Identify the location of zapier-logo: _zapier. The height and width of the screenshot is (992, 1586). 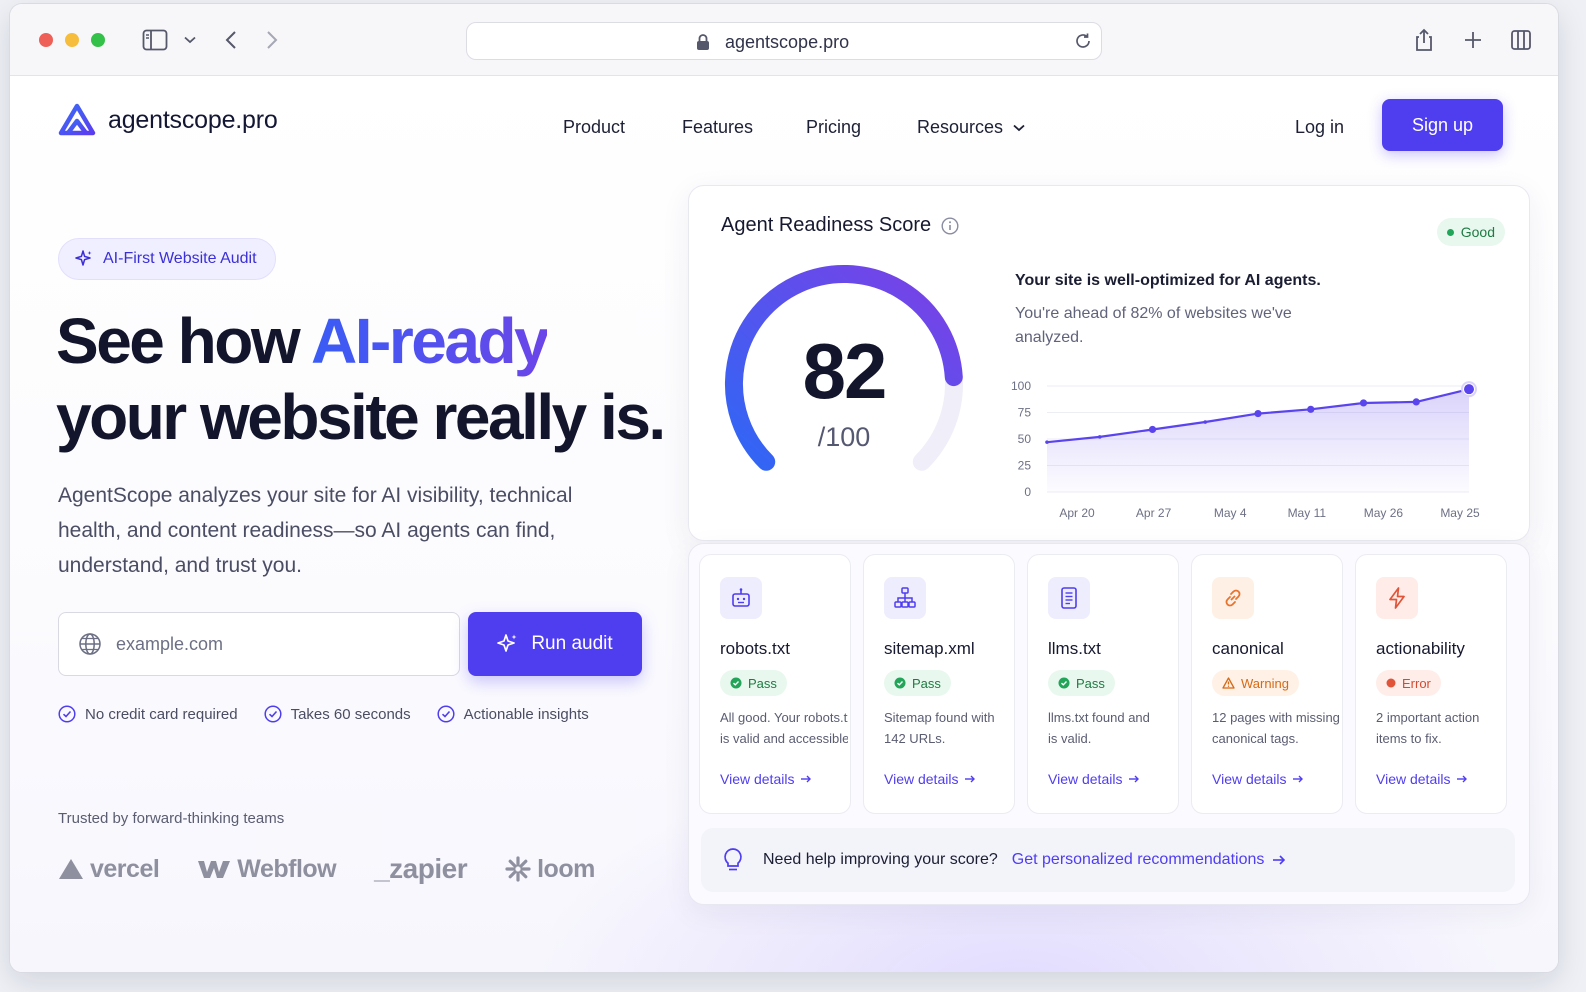
(421, 869).